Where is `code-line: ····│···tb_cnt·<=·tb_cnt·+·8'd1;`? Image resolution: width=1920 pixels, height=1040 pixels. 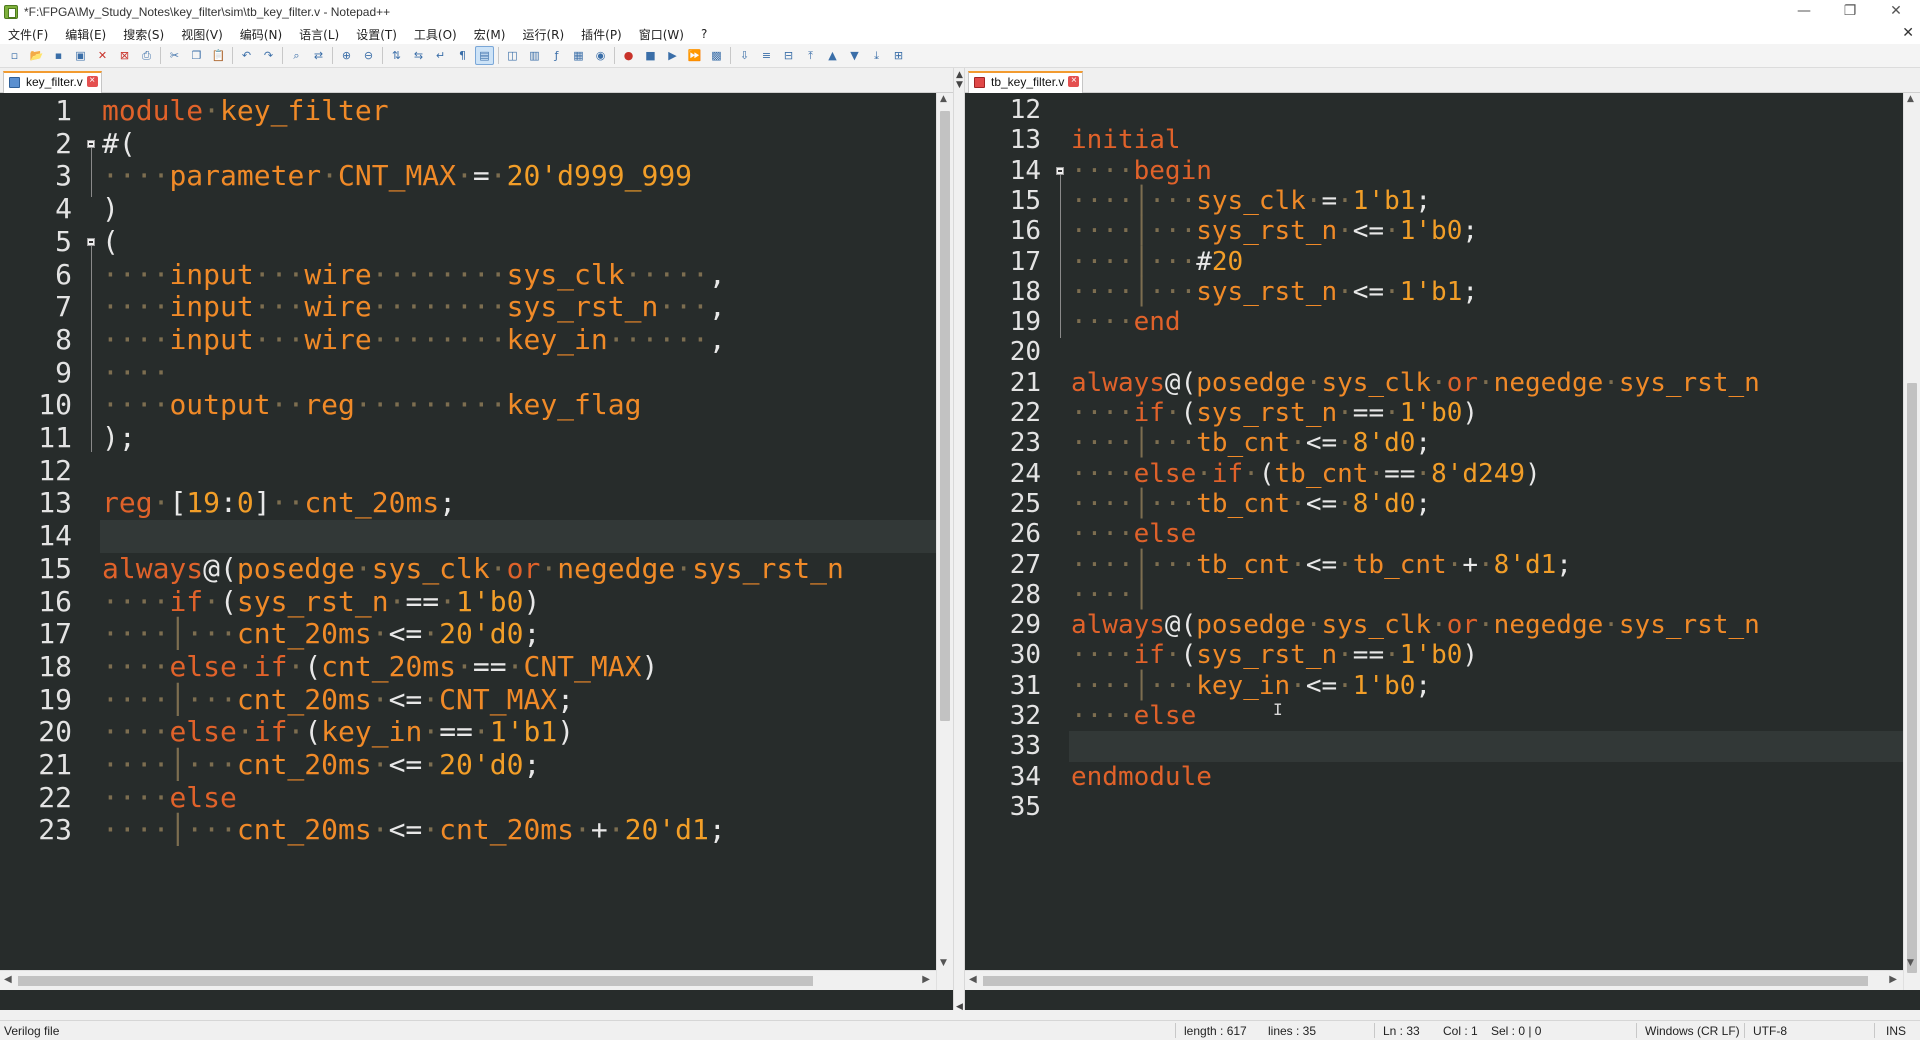
code-line: ····│···tb_cnt·<=·tb_cnt·+·8'd1; is located at coordinates (1320, 565).